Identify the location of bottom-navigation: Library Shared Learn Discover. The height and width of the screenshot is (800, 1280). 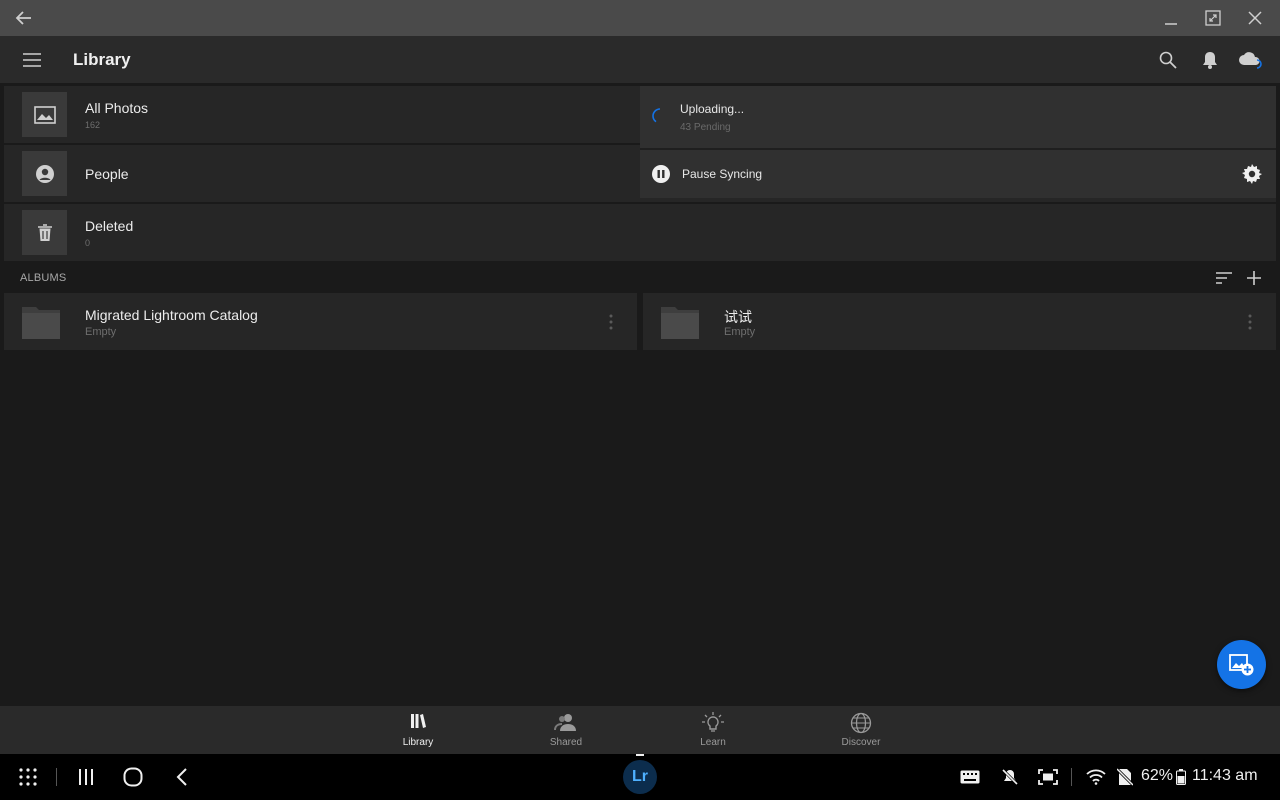
(640, 730).